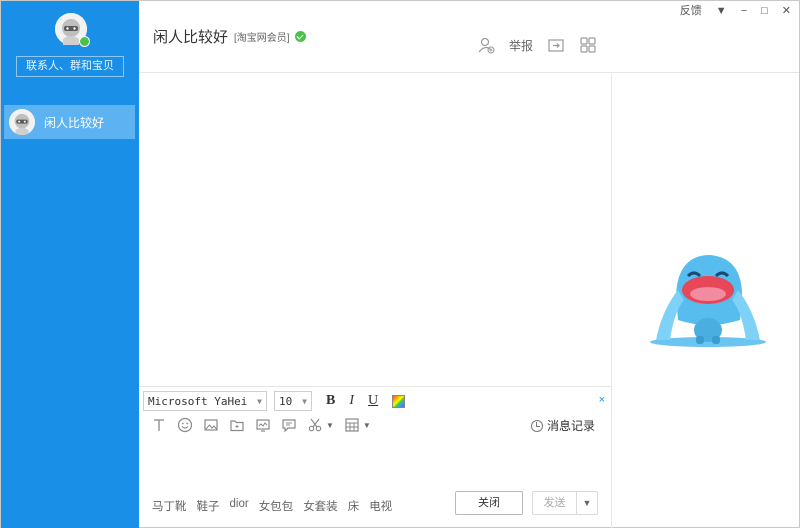 The height and width of the screenshot is (528, 800). I want to click on italic-button: I, so click(351, 401).